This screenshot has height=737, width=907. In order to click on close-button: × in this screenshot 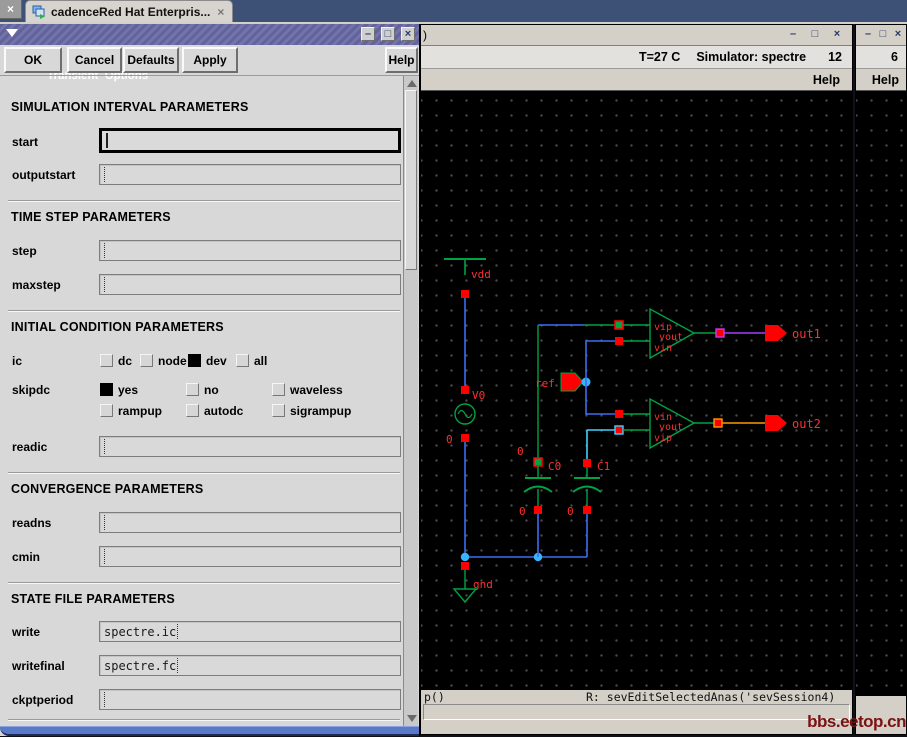, I will do `click(11, 9)`.